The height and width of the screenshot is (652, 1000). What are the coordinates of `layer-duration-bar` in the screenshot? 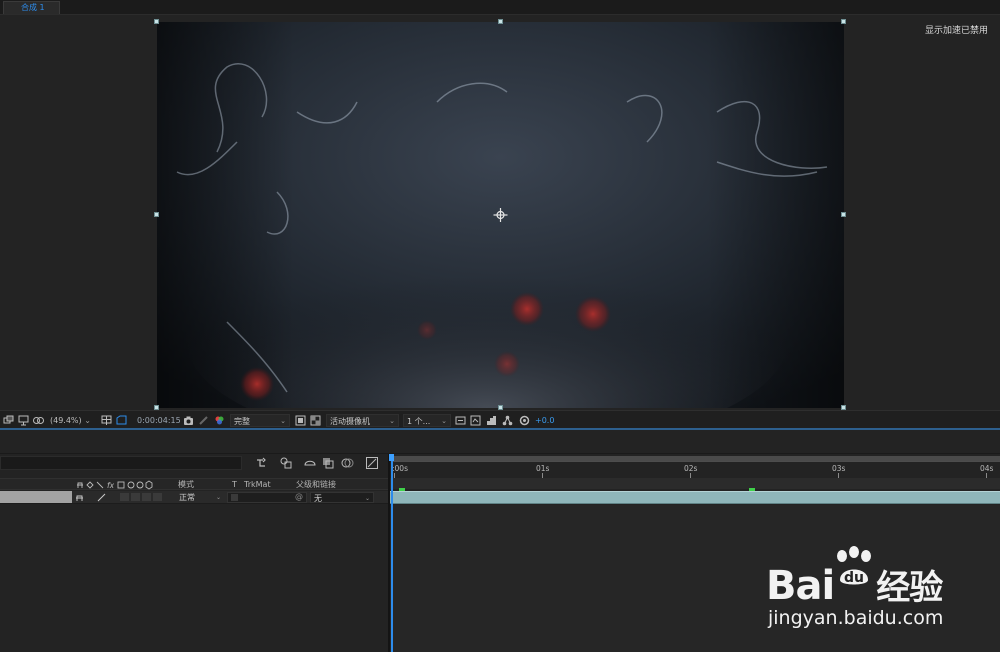 It's located at (695, 497).